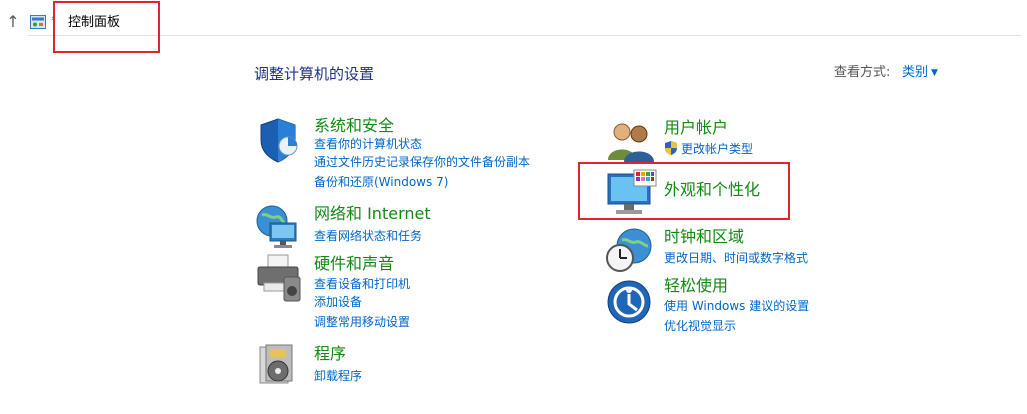 This screenshot has width=1027, height=414. What do you see at coordinates (717, 149) in the screenshot?
I see `link-change-account-type: 更改帐户类型` at bounding box center [717, 149].